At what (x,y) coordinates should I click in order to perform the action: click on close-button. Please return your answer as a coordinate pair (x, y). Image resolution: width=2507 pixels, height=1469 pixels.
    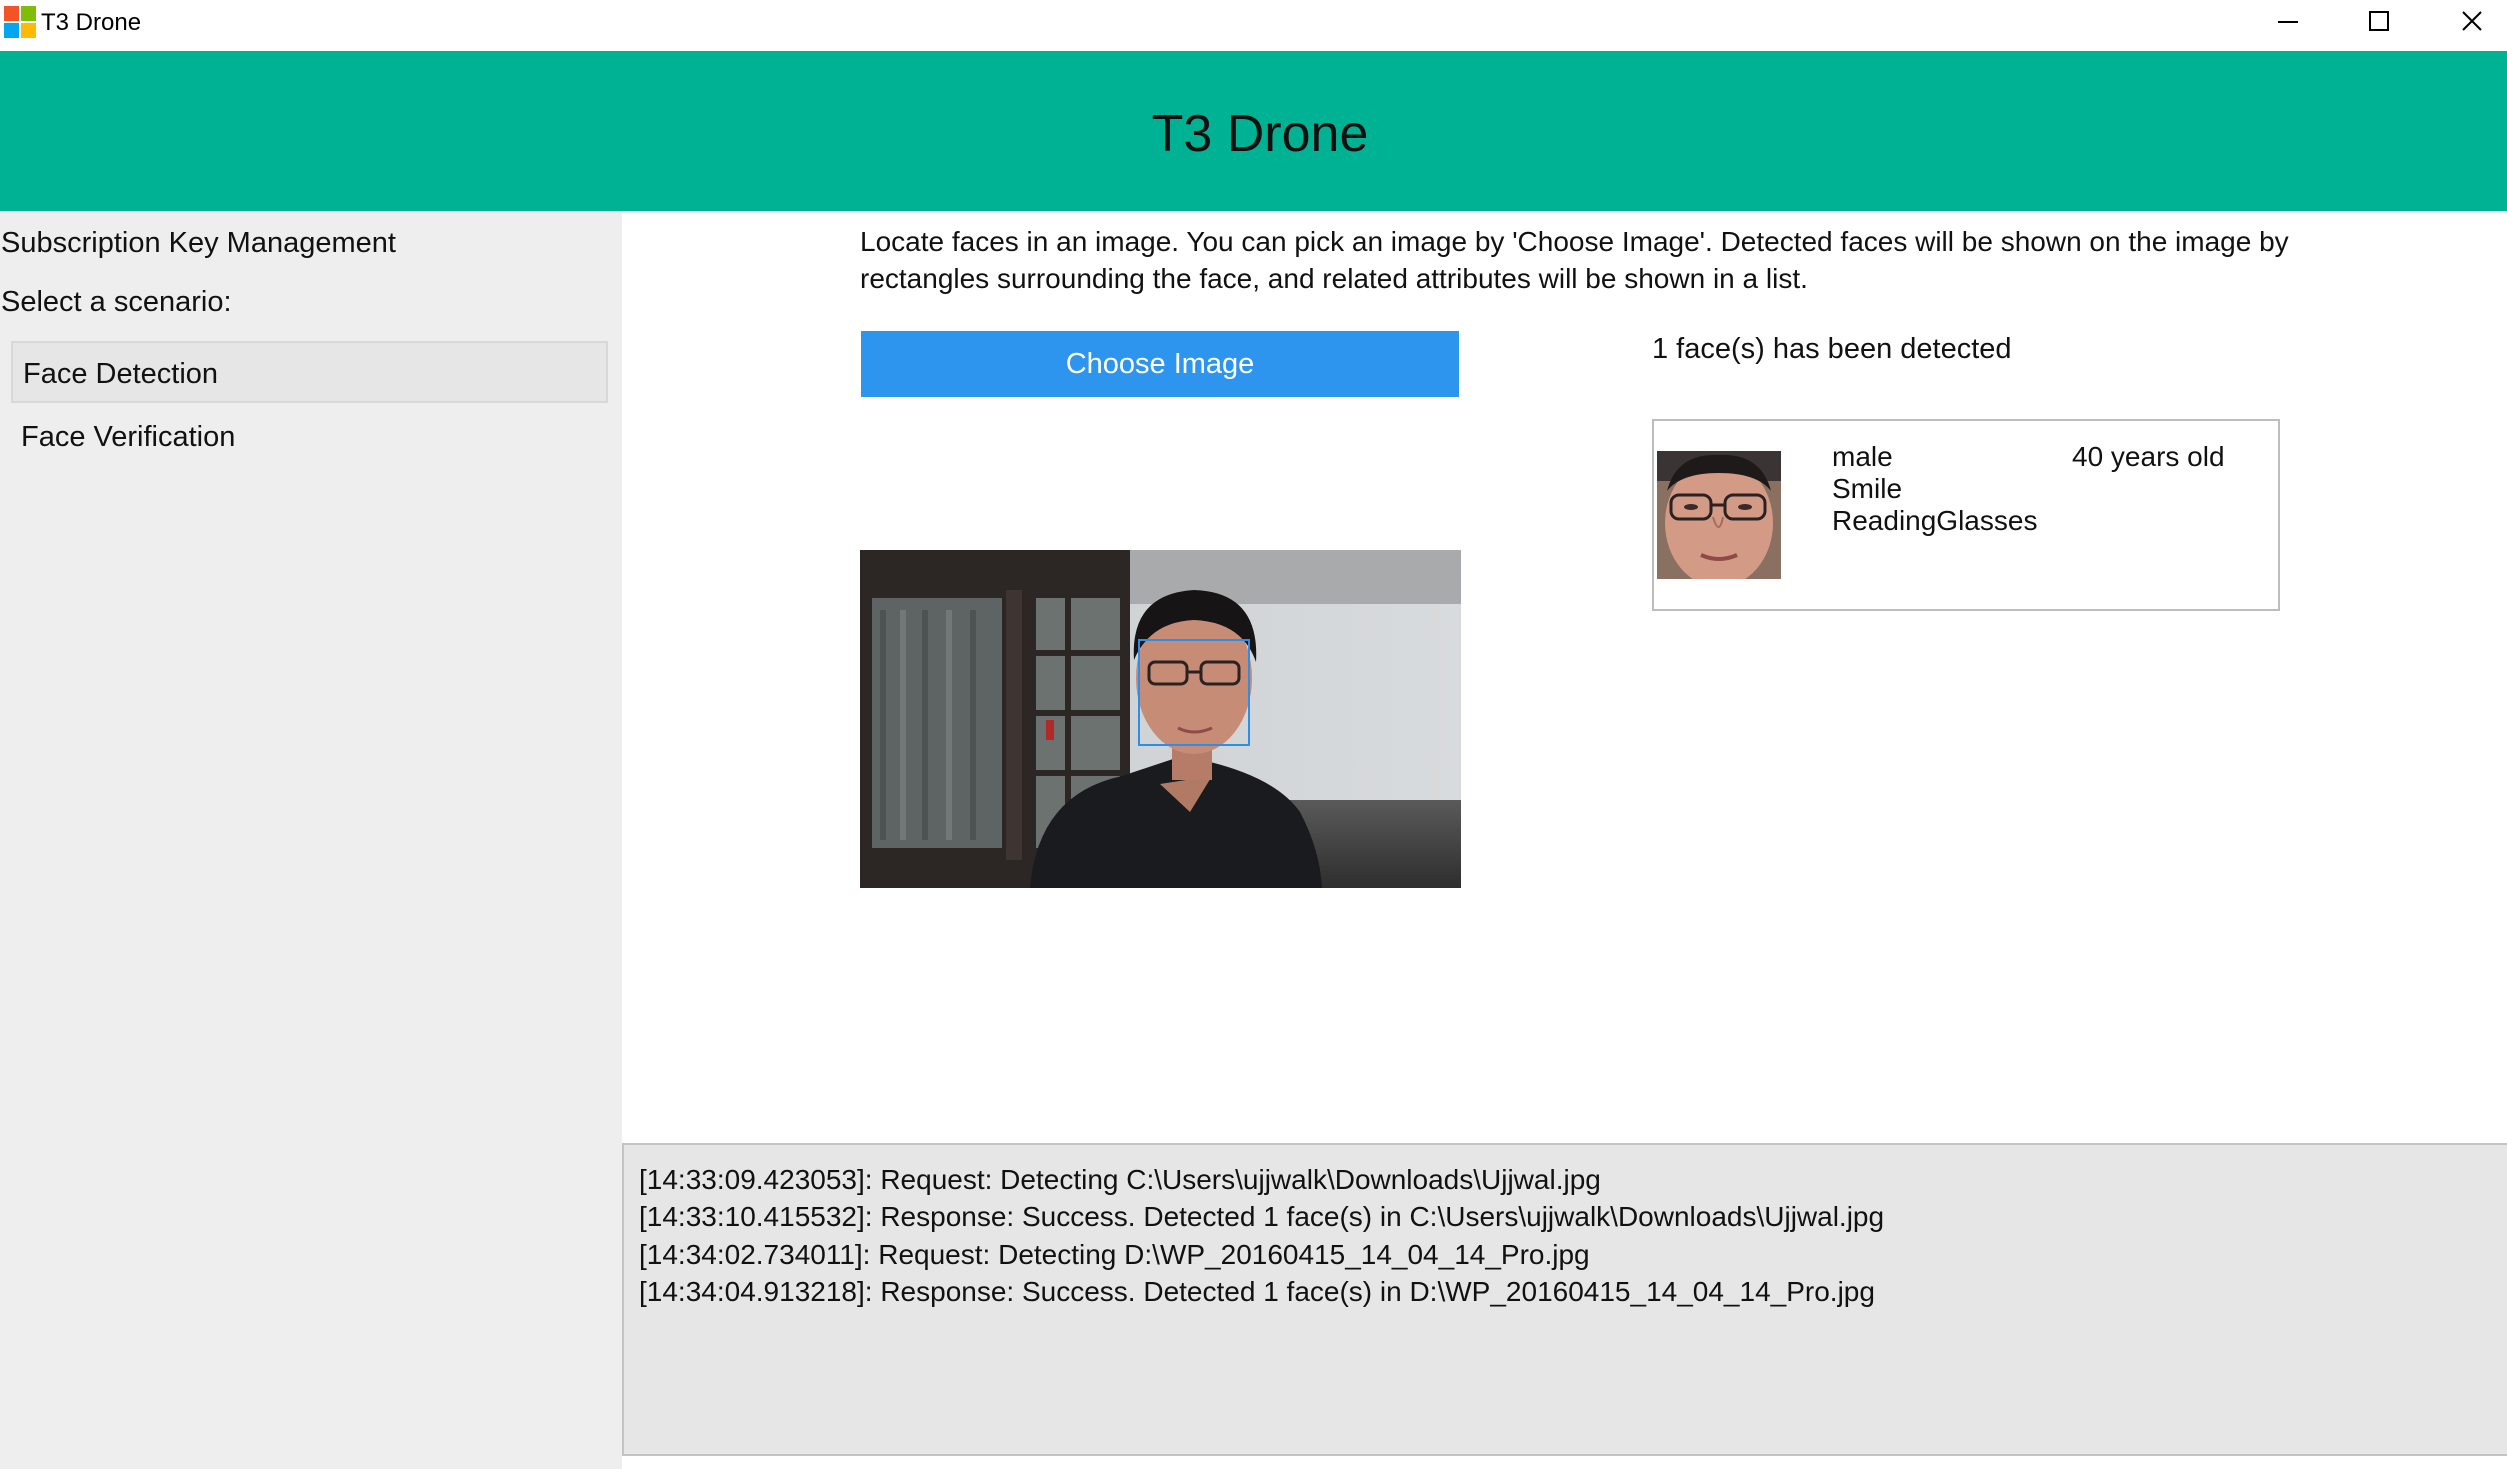
    Looking at the image, I should click on (2466, 22).